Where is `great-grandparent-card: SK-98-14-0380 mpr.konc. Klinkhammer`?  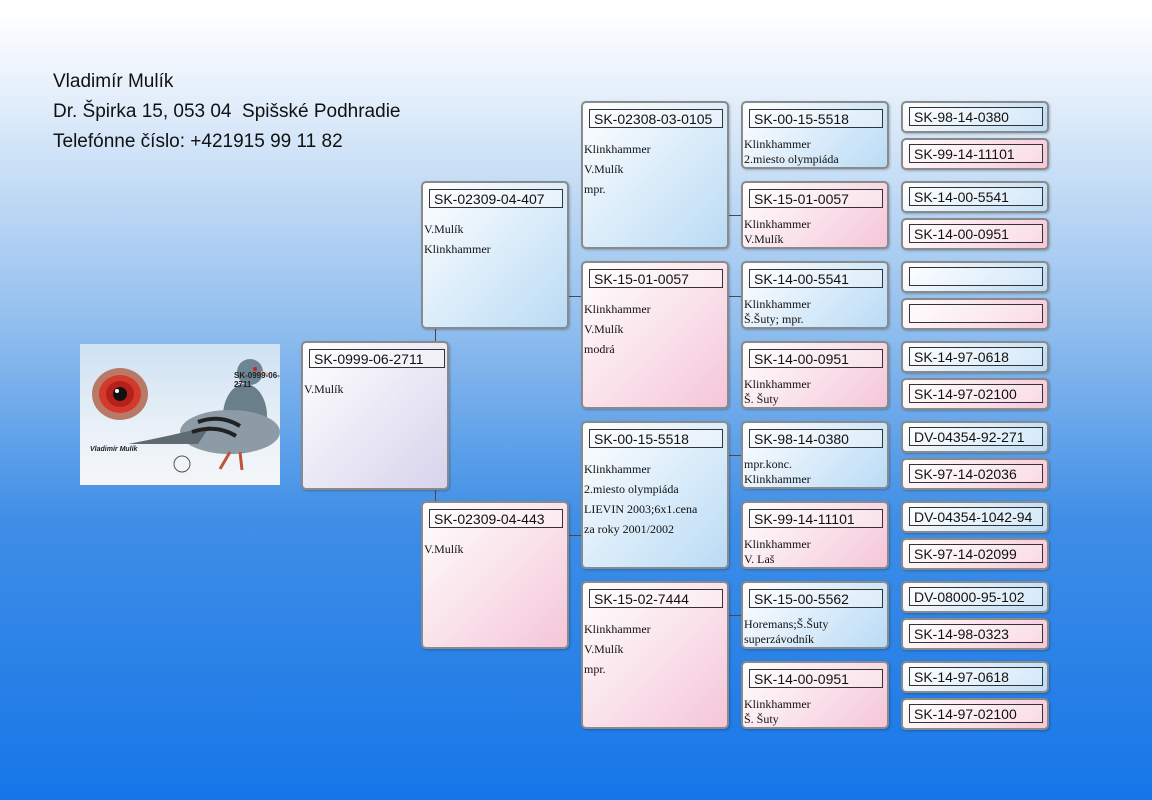
great-grandparent-card: SK-98-14-0380 mpr.konc. Klinkhammer is located at coordinates (815, 455).